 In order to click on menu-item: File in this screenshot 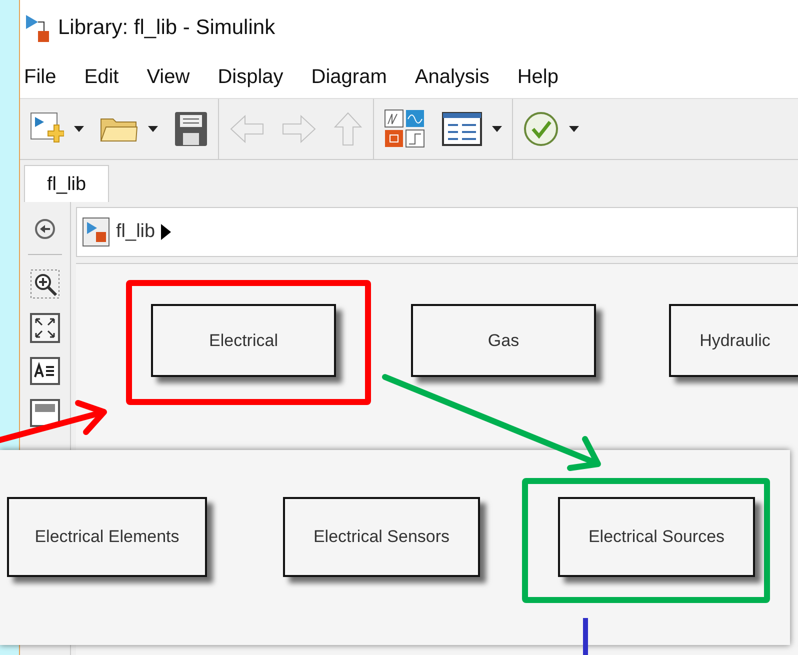, I will do `click(45, 77)`.